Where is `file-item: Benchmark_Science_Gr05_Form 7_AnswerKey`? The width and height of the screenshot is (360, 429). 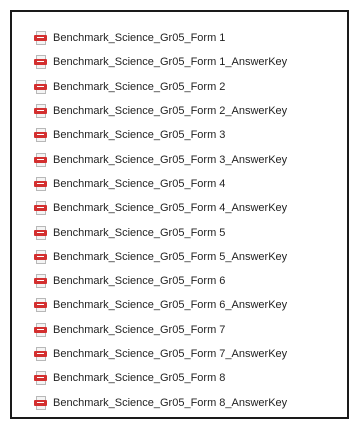
file-item: Benchmark_Science_Gr05_Form 7_AnswerKey is located at coordinates (188, 354).